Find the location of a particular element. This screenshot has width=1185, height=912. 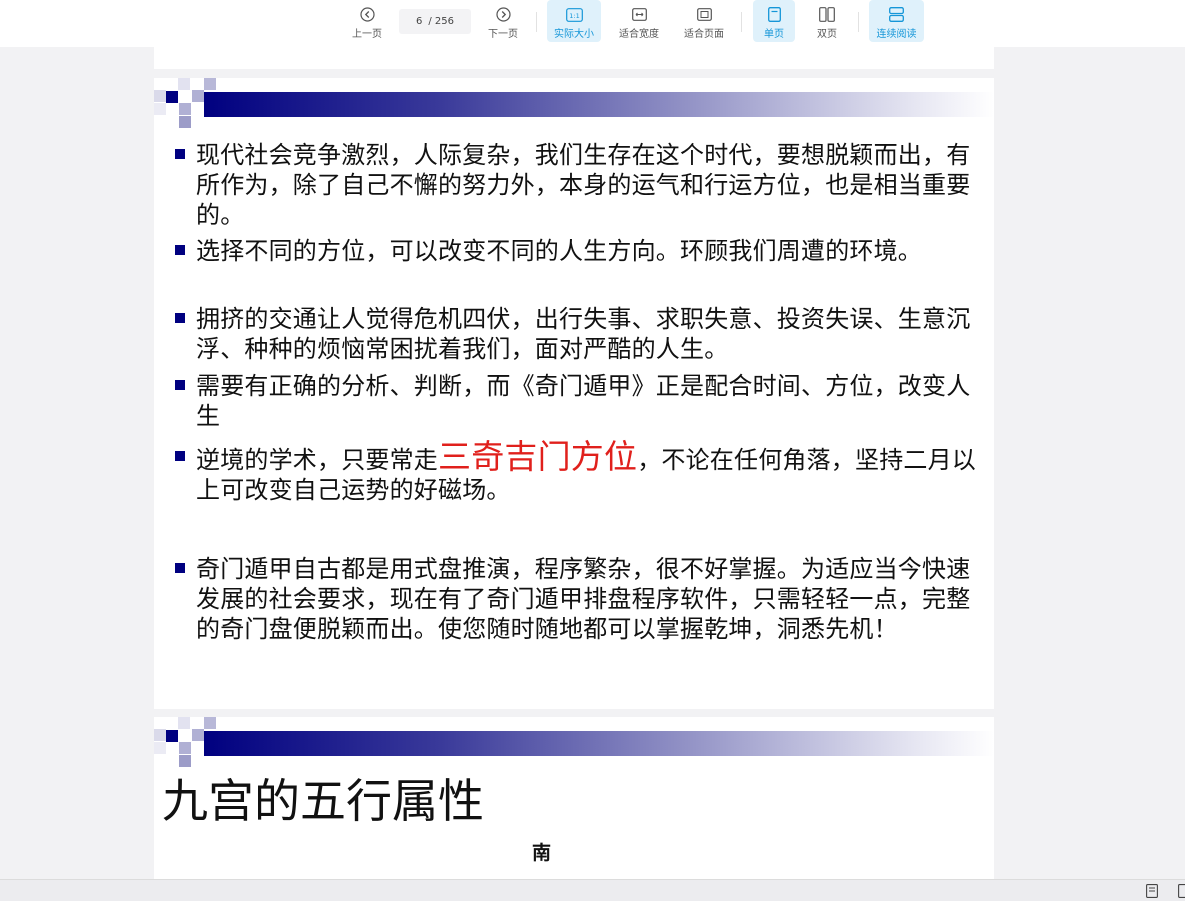

slide-page: 九宫的五行属性 南 is located at coordinates (574, 798).